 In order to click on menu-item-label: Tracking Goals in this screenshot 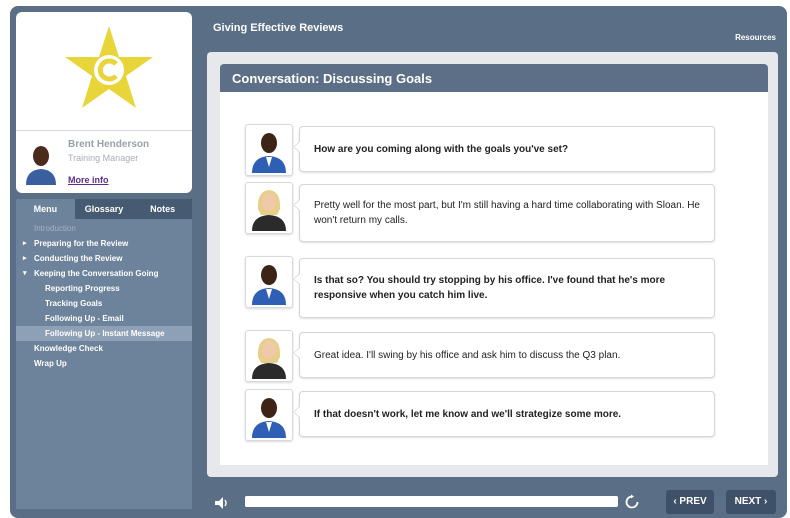, I will do `click(74, 303)`.